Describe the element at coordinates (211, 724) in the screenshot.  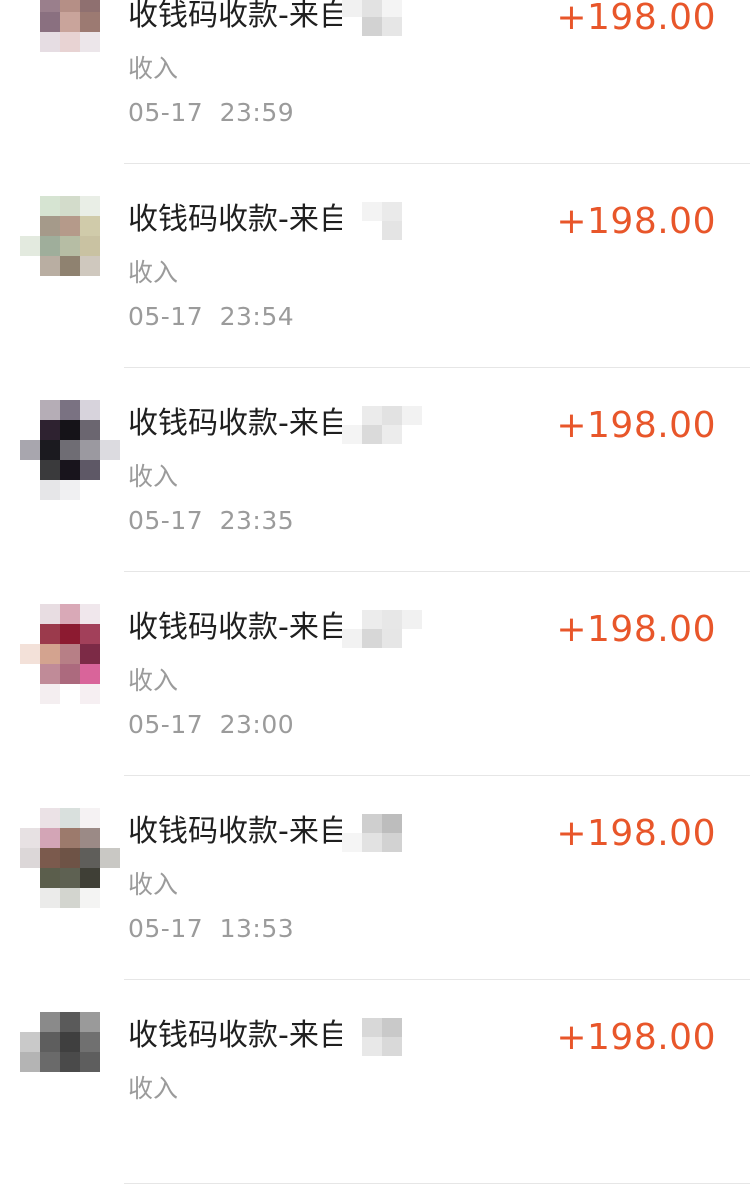
I see `transaction-time: 05-17 23:00` at that location.